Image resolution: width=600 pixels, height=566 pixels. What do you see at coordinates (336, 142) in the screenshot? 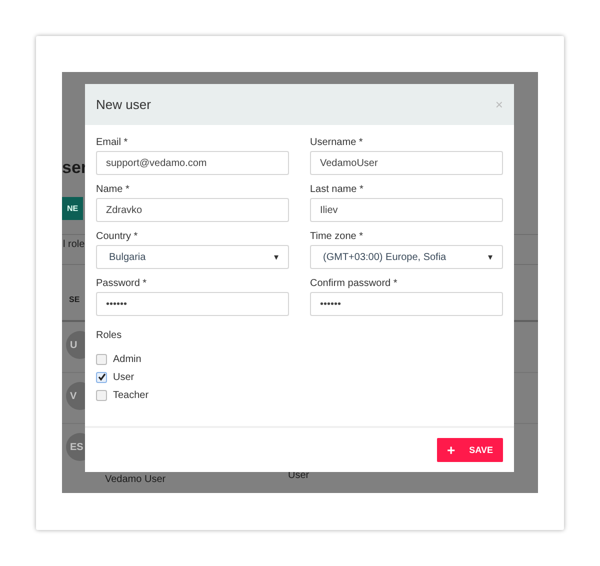
I see `field-label: Username *` at bounding box center [336, 142].